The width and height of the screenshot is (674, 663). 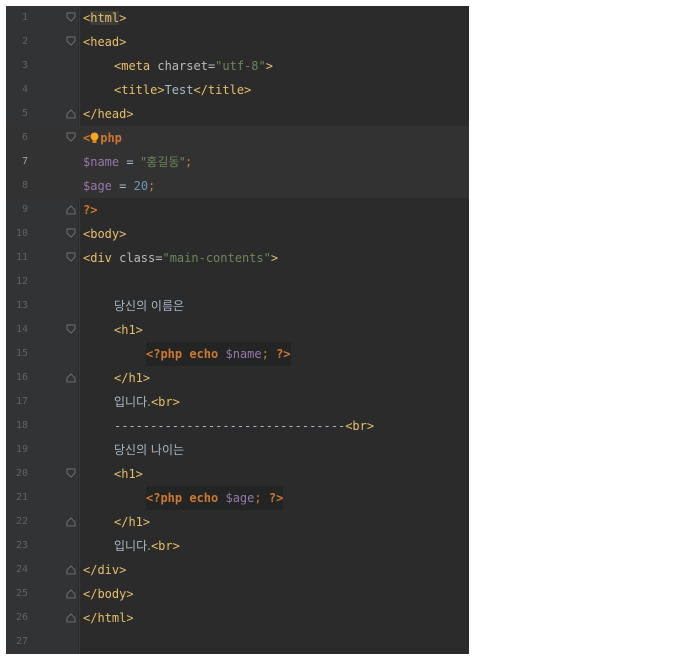 What do you see at coordinates (141, 186) in the screenshot?
I see `number-literal: 20` at bounding box center [141, 186].